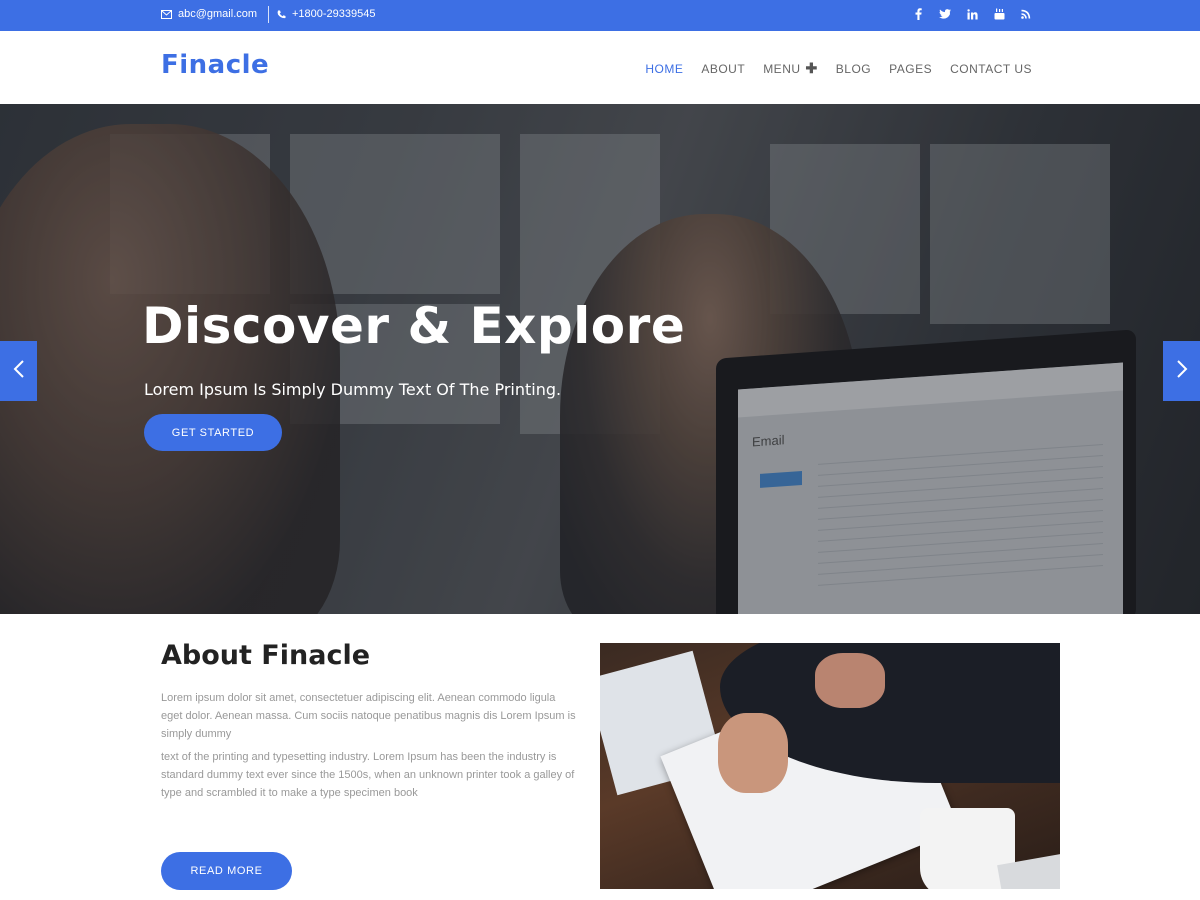  I want to click on nav-home: HOME, so click(664, 68).